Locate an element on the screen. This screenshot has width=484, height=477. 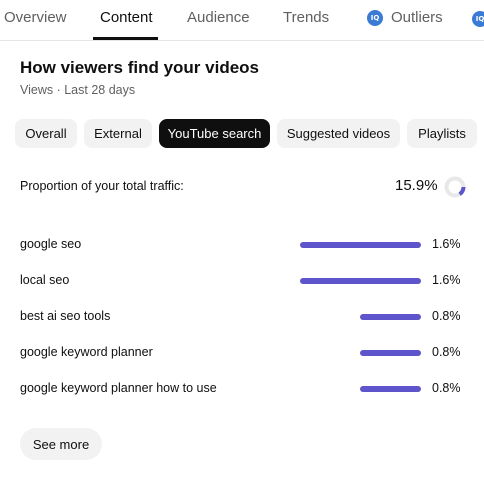
tab-outliers: IQ Outliers is located at coordinates (405, 17).